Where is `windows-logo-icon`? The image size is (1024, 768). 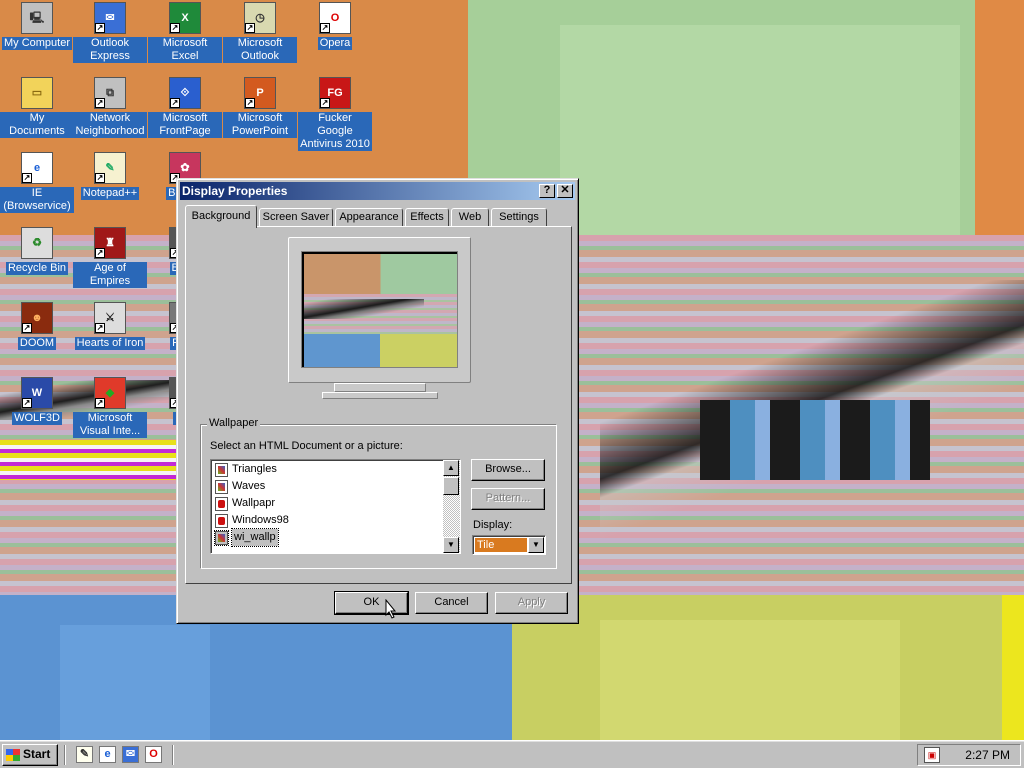 windows-logo-icon is located at coordinates (13, 755).